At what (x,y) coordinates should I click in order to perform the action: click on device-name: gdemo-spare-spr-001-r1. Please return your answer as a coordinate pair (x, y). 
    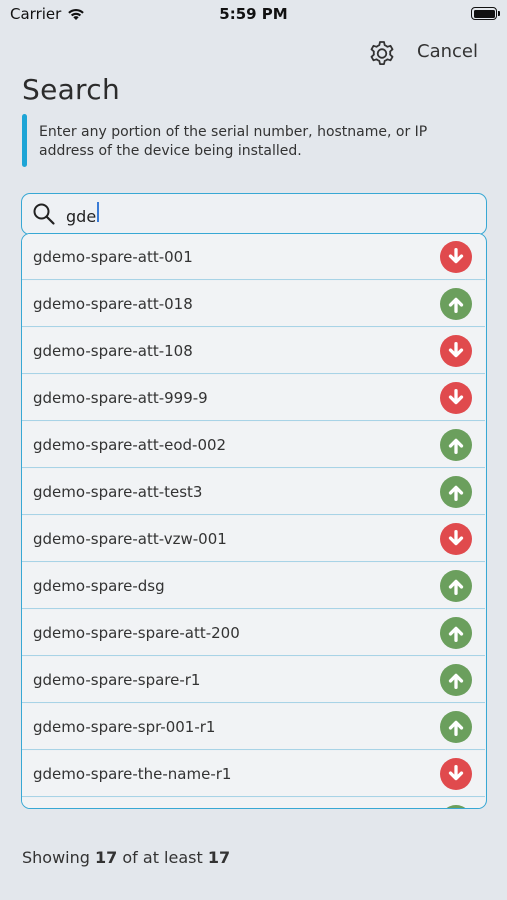
    Looking at the image, I should click on (124, 726).